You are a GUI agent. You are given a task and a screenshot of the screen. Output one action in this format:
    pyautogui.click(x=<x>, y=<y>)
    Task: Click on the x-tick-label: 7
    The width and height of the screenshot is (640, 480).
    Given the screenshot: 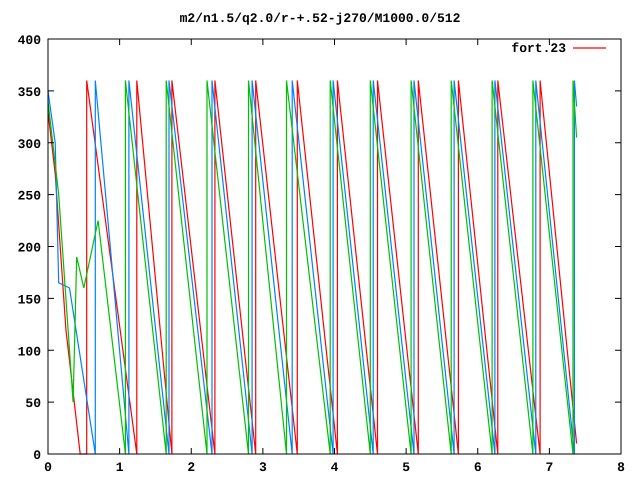 What is the action you would take?
    pyautogui.click(x=549, y=467)
    